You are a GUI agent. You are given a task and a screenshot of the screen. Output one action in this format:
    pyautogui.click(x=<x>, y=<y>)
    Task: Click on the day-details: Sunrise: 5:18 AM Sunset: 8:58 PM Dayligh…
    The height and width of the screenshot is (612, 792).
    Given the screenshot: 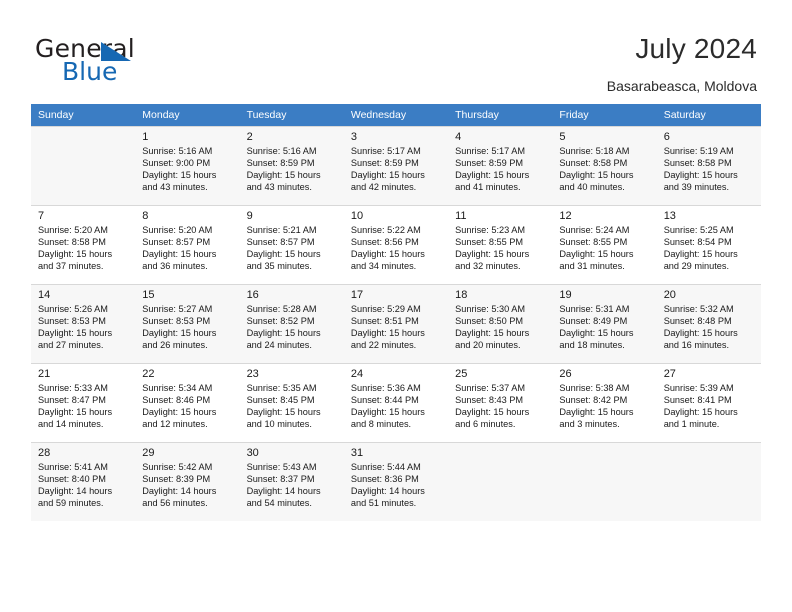 What is the action you would take?
    pyautogui.click(x=596, y=169)
    